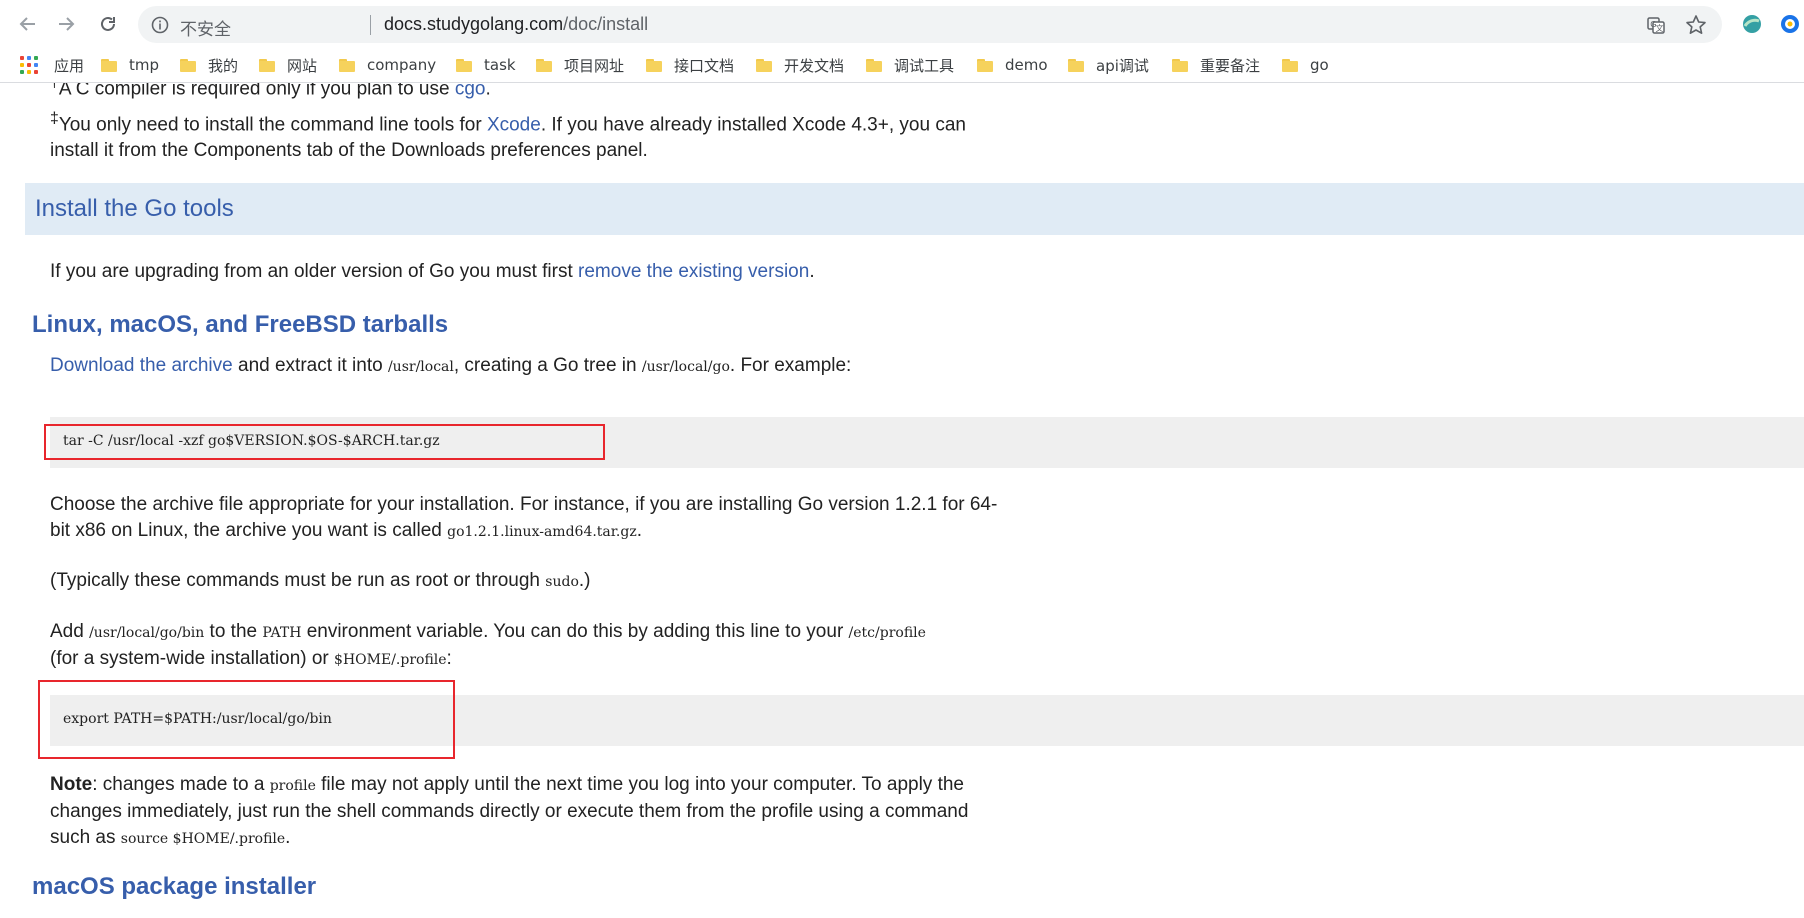 Image resolution: width=1804 pixels, height=918 pixels. What do you see at coordinates (584, 580) in the screenshot?
I see `typically-text: .)` at bounding box center [584, 580].